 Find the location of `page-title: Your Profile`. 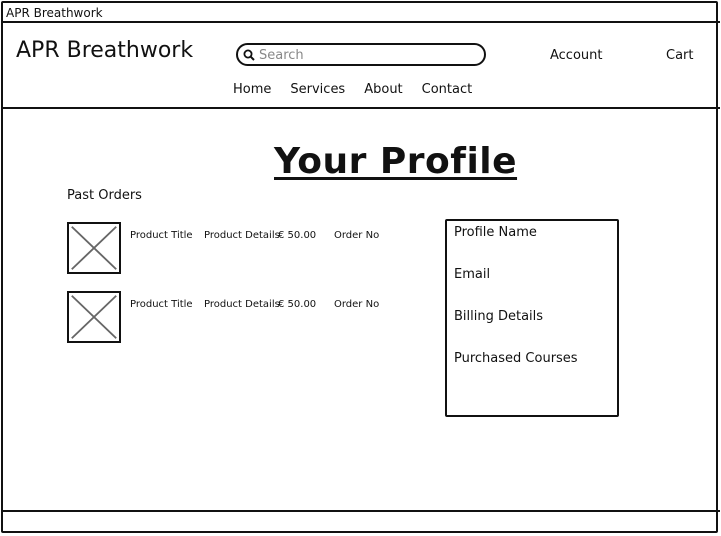

page-title: Your Profile is located at coordinates (396, 161).